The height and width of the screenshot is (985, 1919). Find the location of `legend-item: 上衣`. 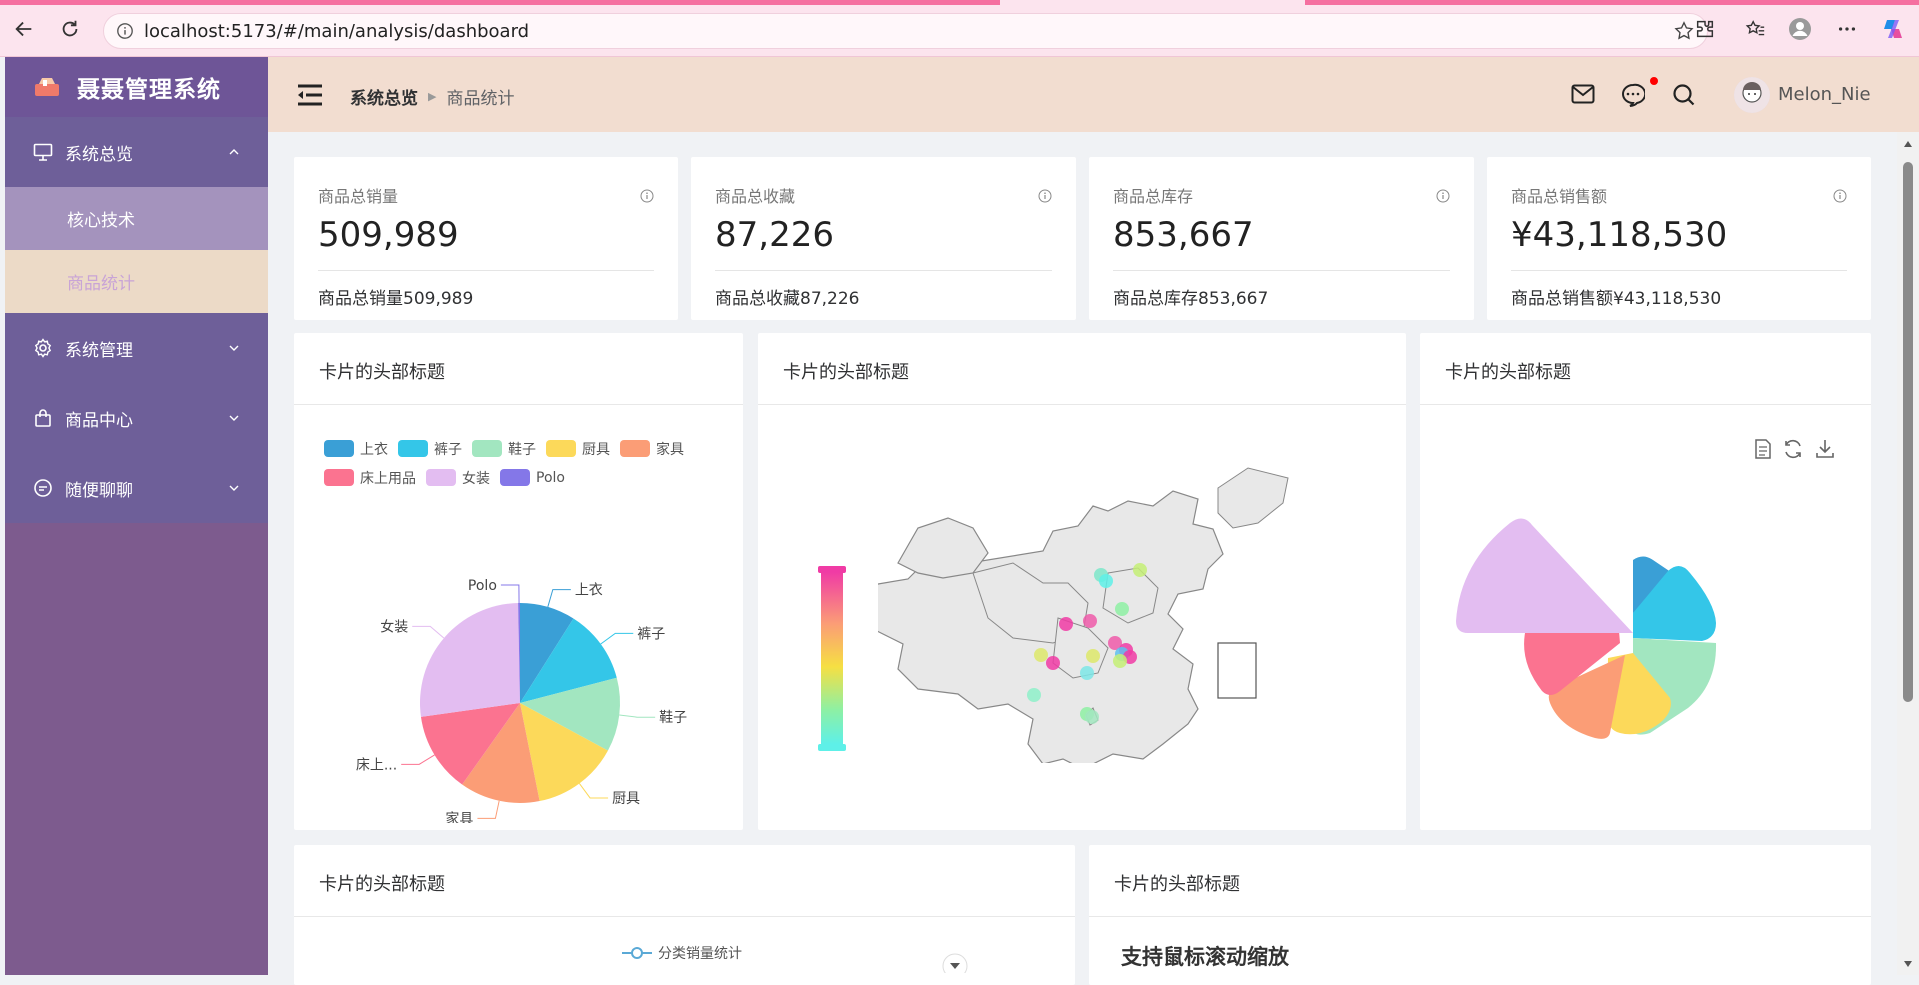

legend-item: 上衣 is located at coordinates (356, 448).